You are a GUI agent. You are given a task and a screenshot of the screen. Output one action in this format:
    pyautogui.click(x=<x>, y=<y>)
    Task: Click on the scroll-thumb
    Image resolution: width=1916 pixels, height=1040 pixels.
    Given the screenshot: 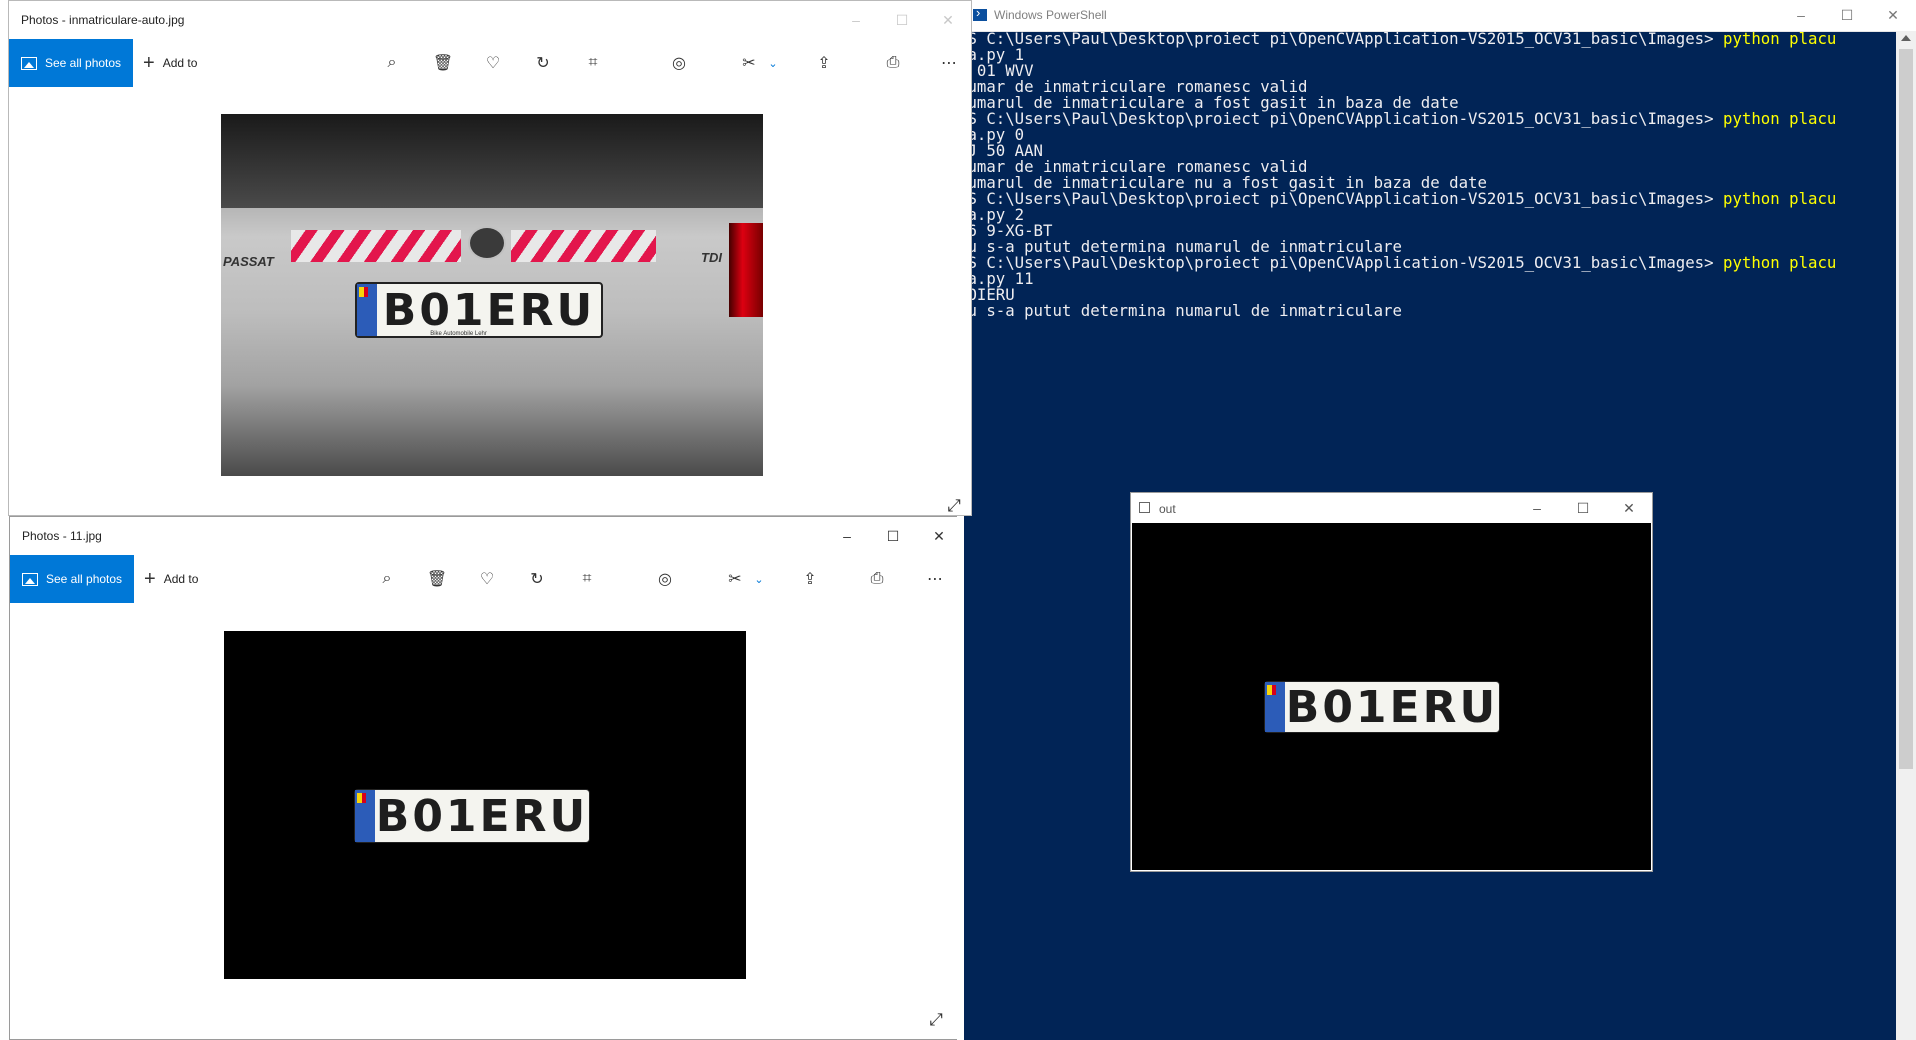 What is the action you would take?
    pyautogui.click(x=1906, y=409)
    